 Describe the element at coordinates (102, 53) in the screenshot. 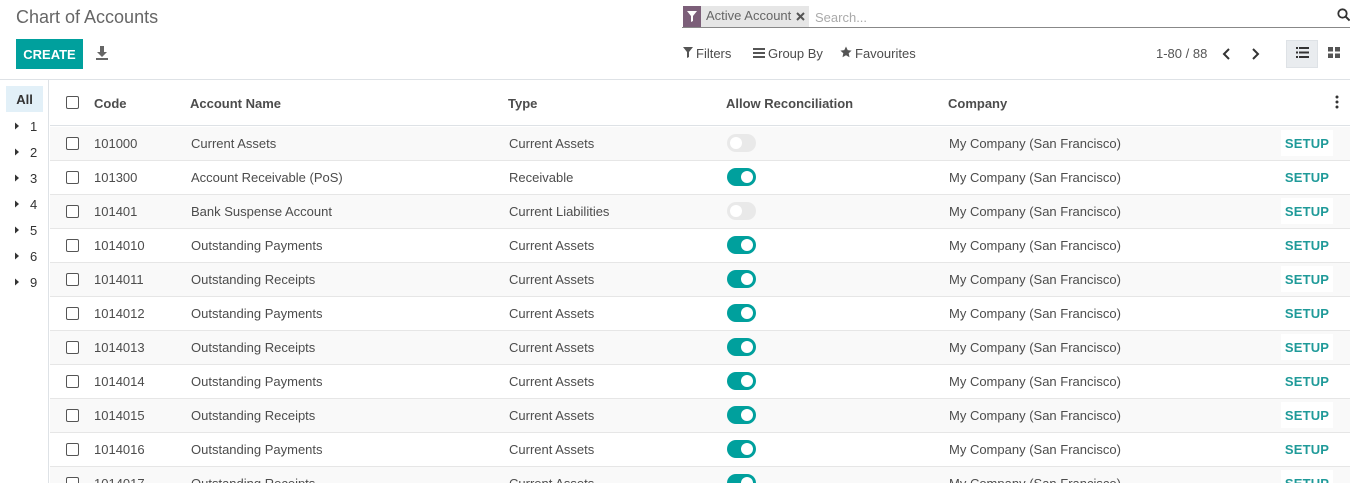

I see `download-icon` at that location.